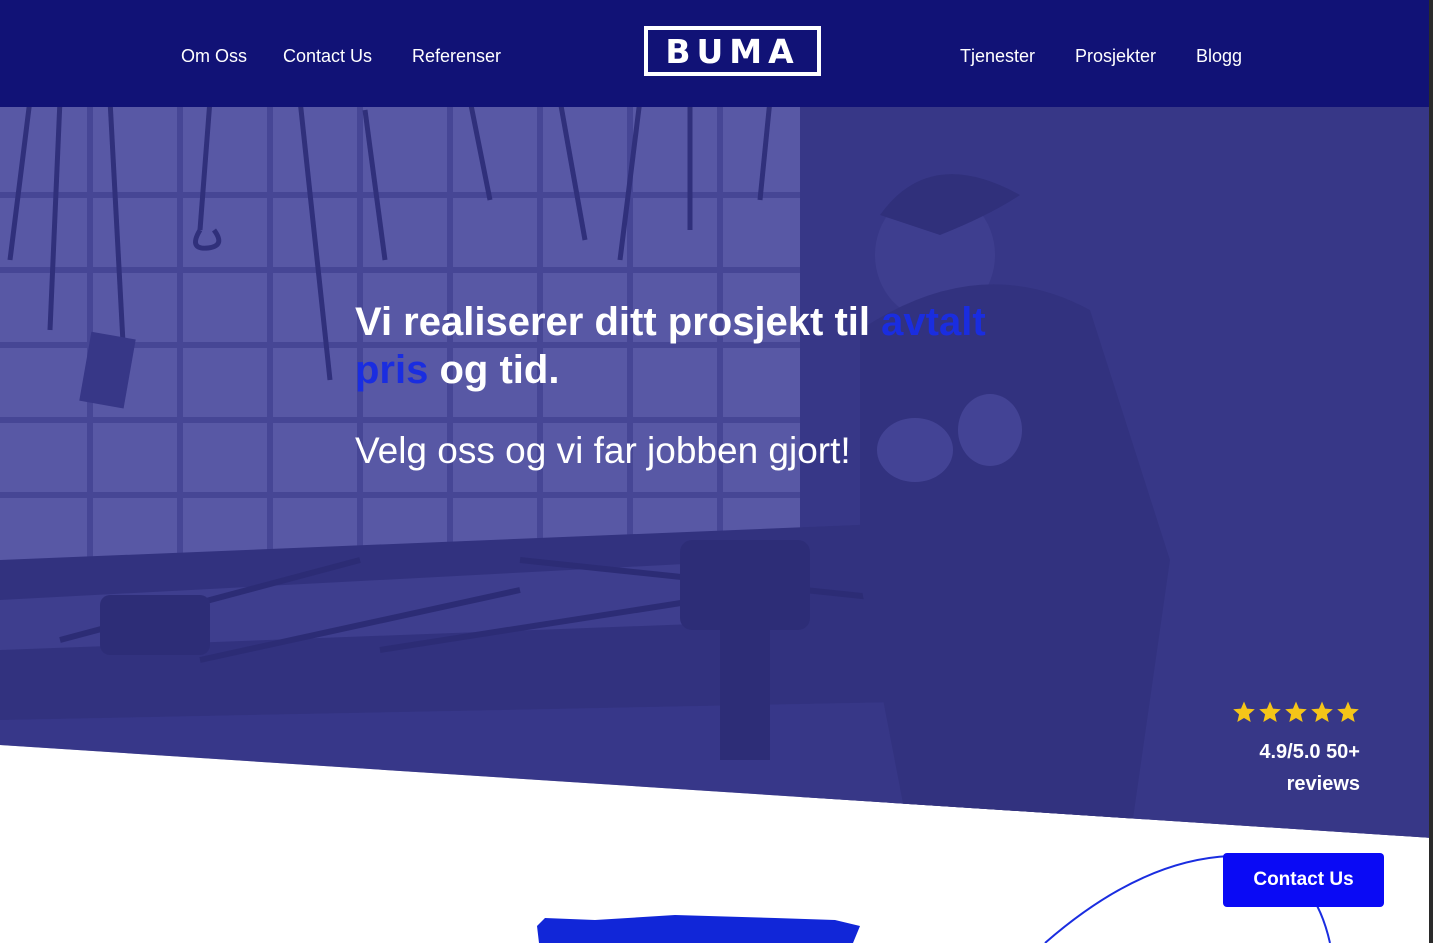 This screenshot has height=943, width=1437. What do you see at coordinates (603, 450) in the screenshot?
I see `hero-subline: Velg oss og vi far jobben gjort!` at bounding box center [603, 450].